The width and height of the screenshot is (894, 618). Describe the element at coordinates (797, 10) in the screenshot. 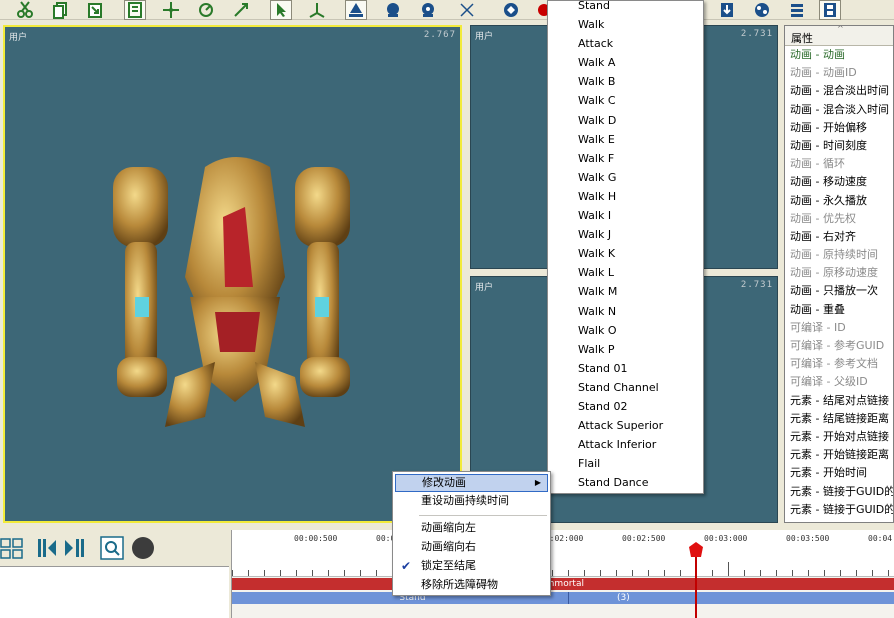

I see `list-icon` at that location.